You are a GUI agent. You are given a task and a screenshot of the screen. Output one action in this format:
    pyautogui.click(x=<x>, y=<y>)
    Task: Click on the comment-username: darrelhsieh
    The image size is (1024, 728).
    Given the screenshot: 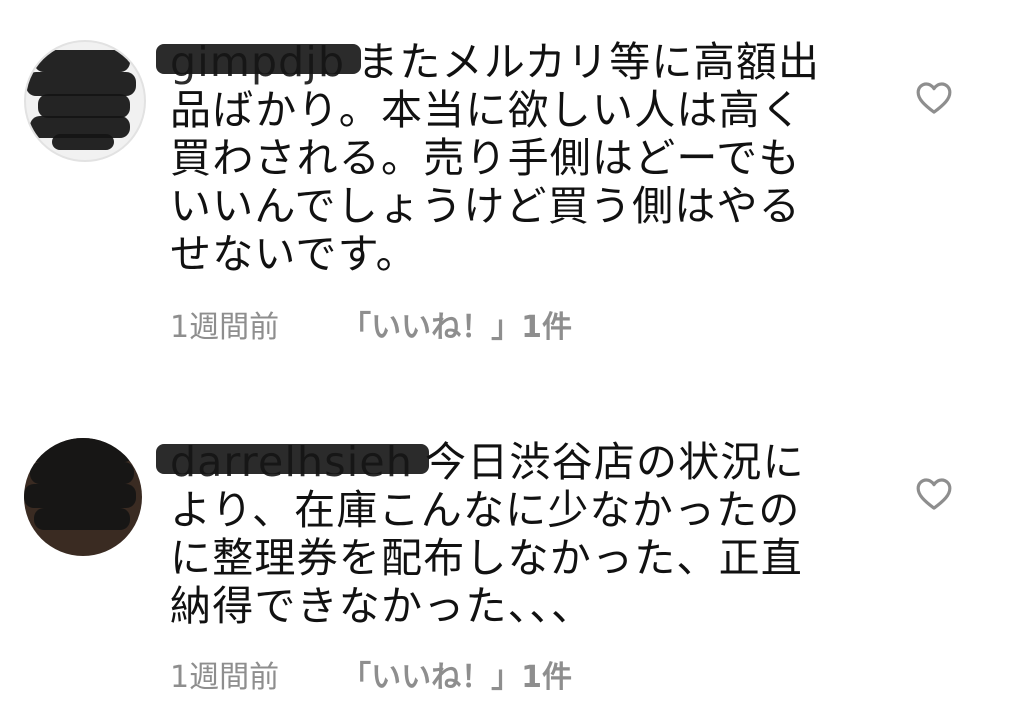 What is the action you would take?
    pyautogui.click(x=293, y=462)
    